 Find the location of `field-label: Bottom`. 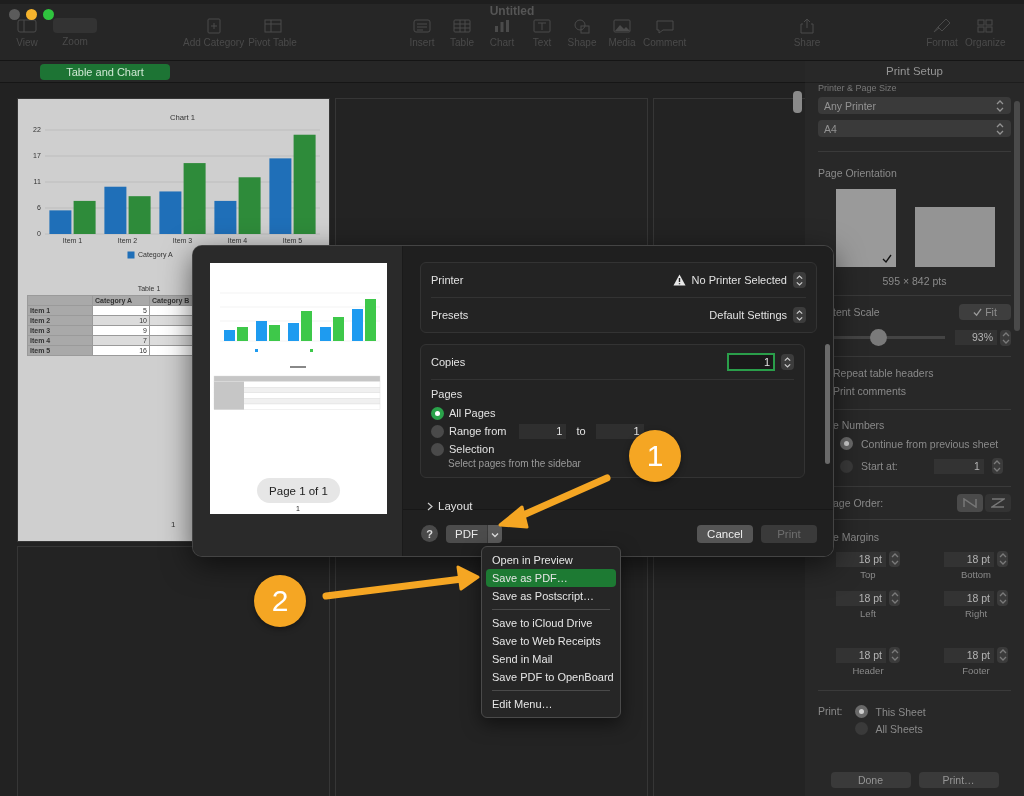

field-label: Bottom is located at coordinates (976, 574).